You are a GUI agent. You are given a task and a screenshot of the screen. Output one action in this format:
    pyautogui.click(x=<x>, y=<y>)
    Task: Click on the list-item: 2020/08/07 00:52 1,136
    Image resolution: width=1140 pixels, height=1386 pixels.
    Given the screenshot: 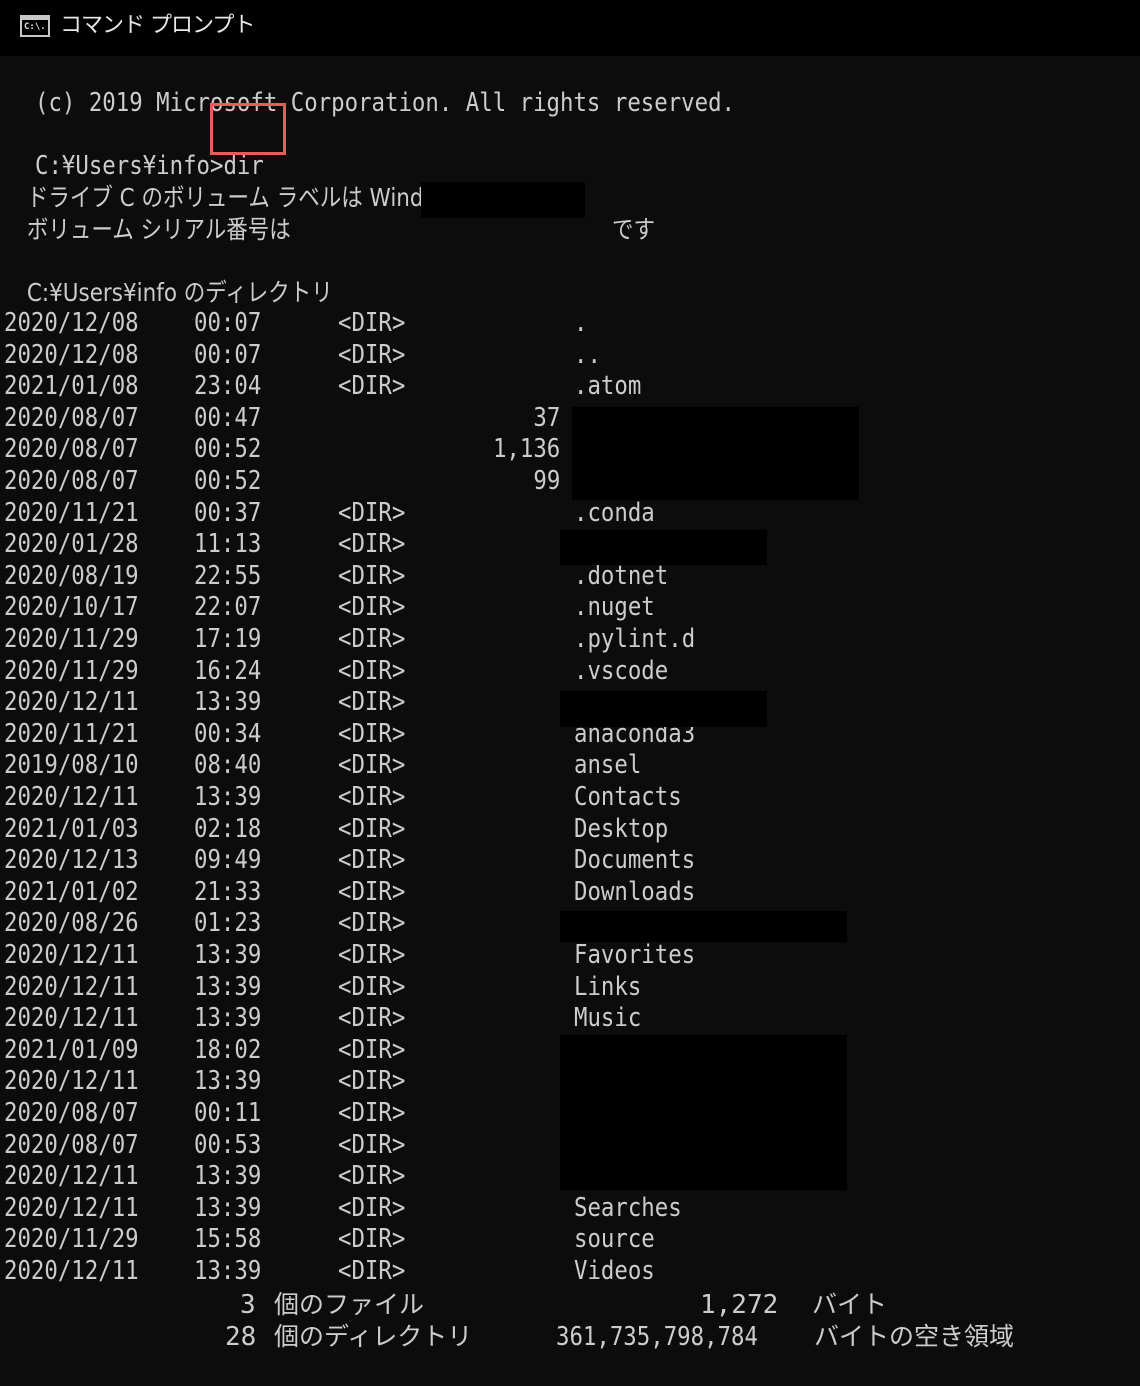 What is the action you would take?
    pyautogui.click(x=570, y=449)
    